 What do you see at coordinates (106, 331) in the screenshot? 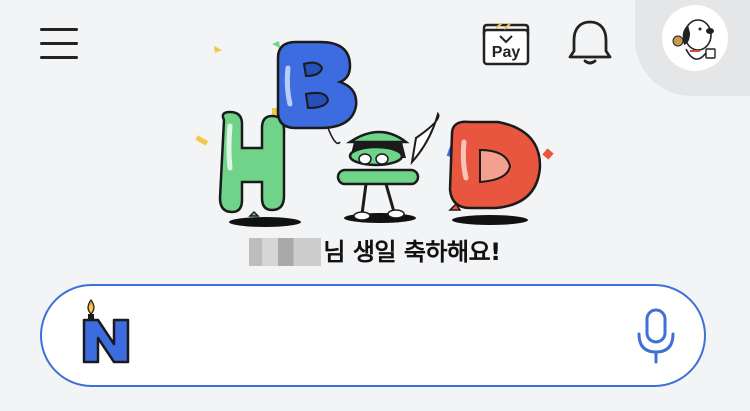
I see `naver-n-candle-logo` at bounding box center [106, 331].